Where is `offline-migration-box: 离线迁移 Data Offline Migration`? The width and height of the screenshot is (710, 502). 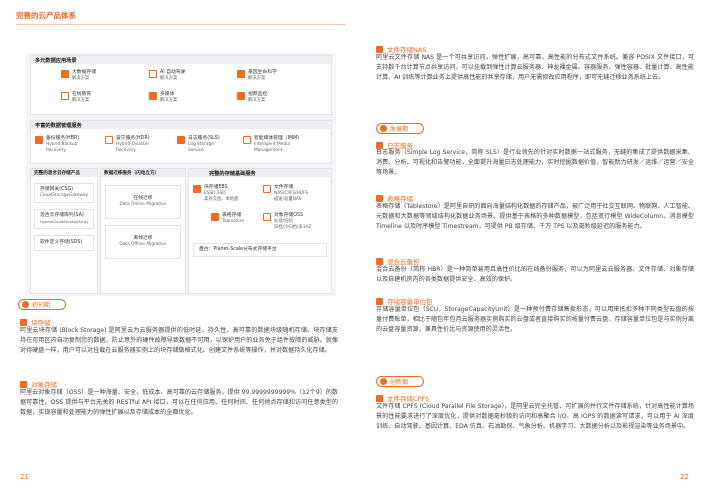
offline-migration-box: 离线迁移 Data Offline Migration is located at coordinates (143, 242).